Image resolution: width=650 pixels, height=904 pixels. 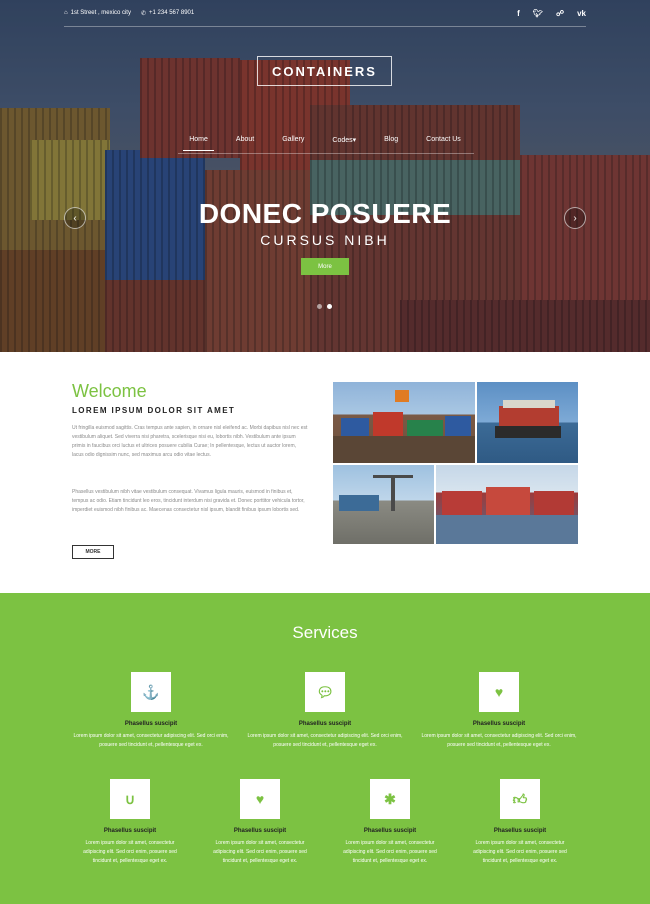 I want to click on site-logo: CONTAINERS, so click(x=324, y=71).